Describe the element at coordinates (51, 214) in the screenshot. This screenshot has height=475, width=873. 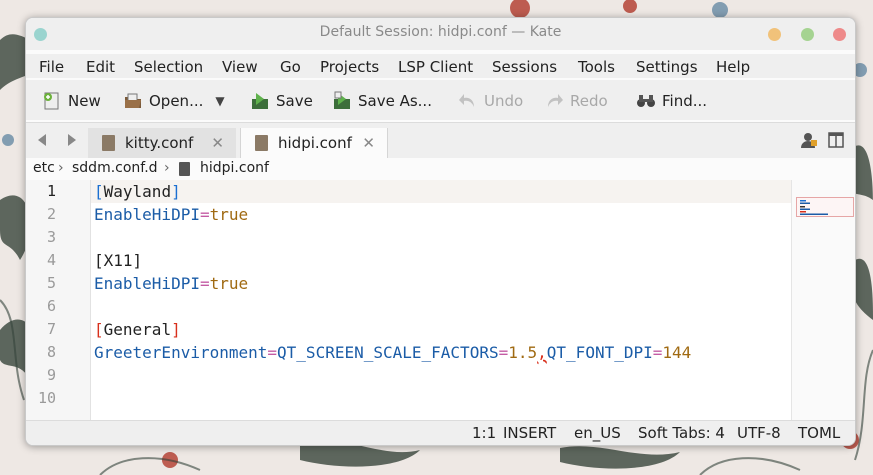
I see `line-number: 2` at that location.